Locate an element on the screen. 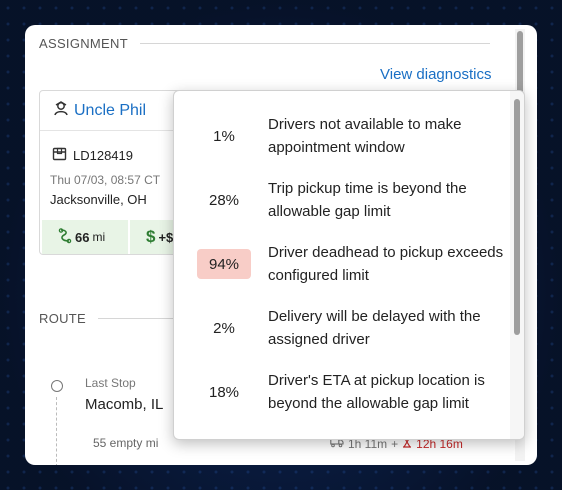  load-datetime: Thu 07/03, 08:57 CT is located at coordinates (105, 180).